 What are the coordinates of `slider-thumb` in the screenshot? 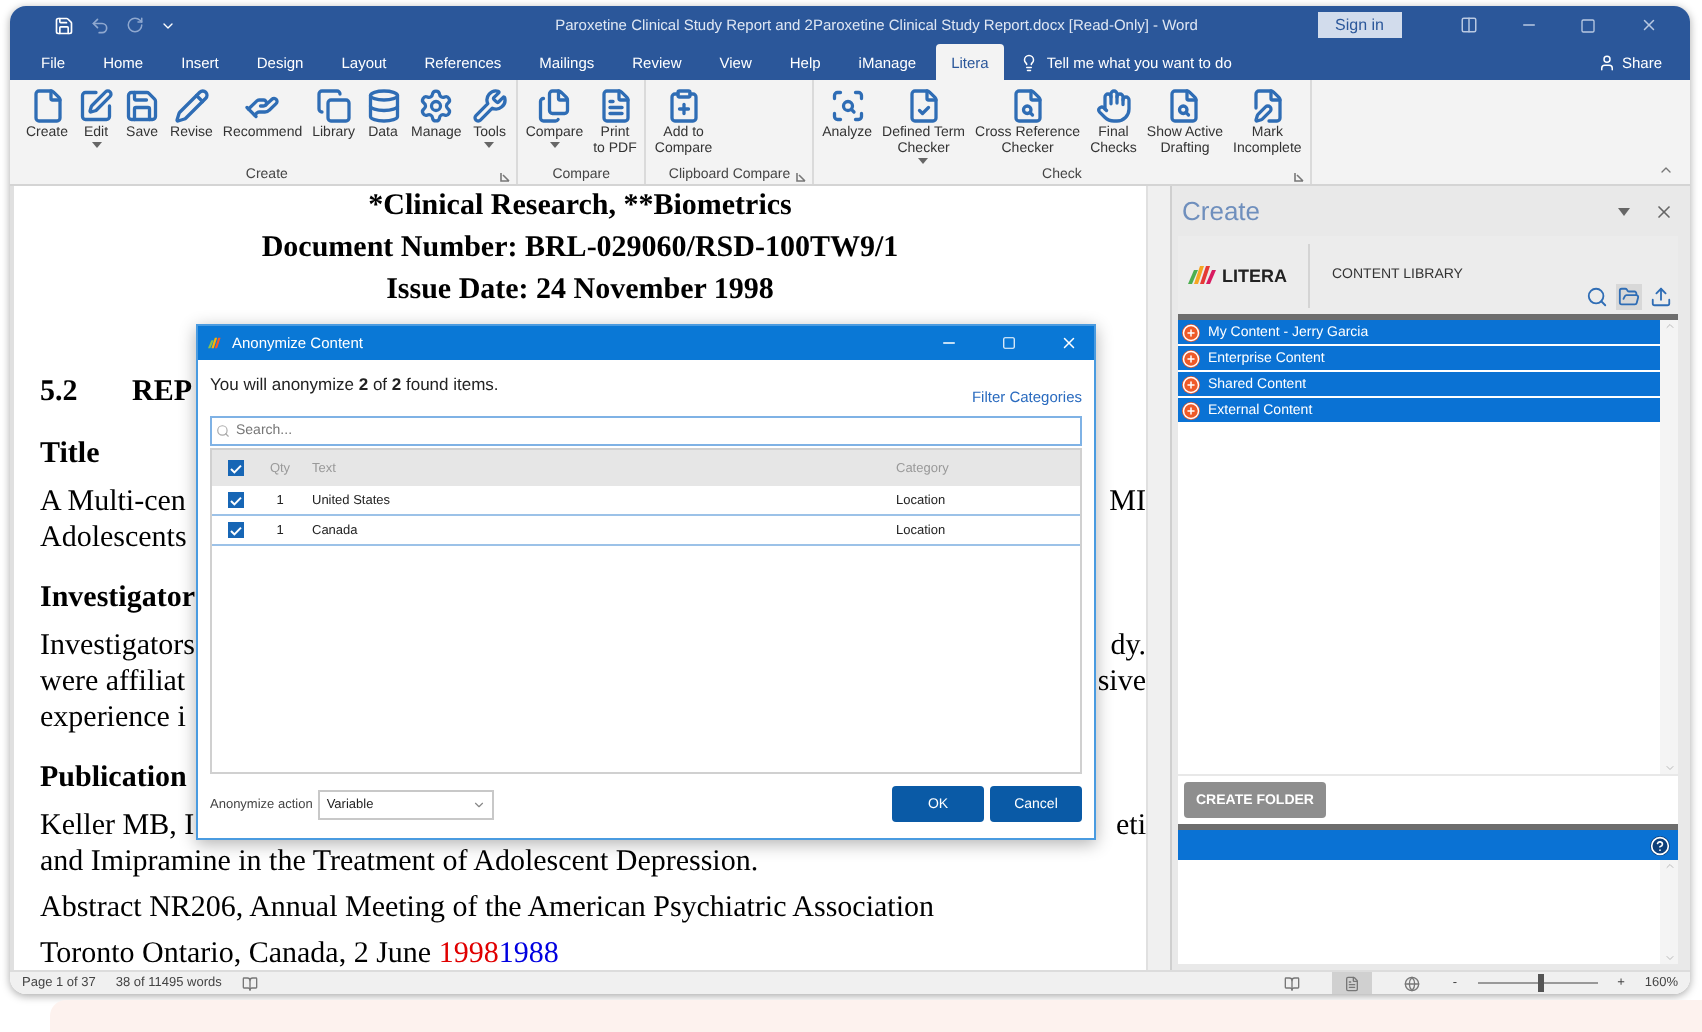 It's located at (1540, 983).